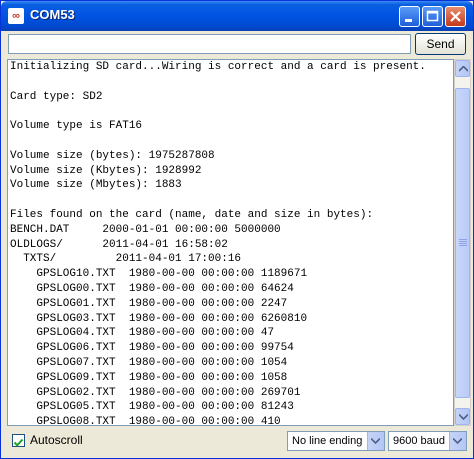 The height and width of the screenshot is (459, 474). Describe the element at coordinates (237, 16) in the screenshot. I see `title-bar: ∞ COM53` at that location.